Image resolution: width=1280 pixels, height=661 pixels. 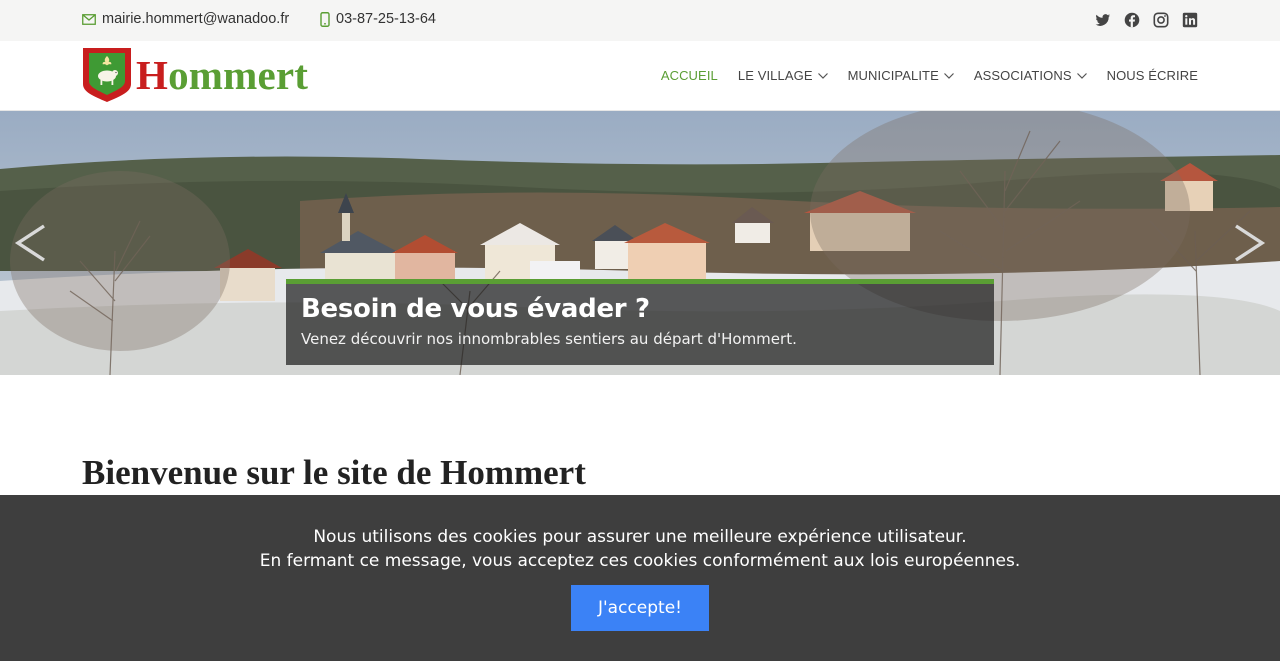 I want to click on instagram-icon, so click(x=1161, y=20).